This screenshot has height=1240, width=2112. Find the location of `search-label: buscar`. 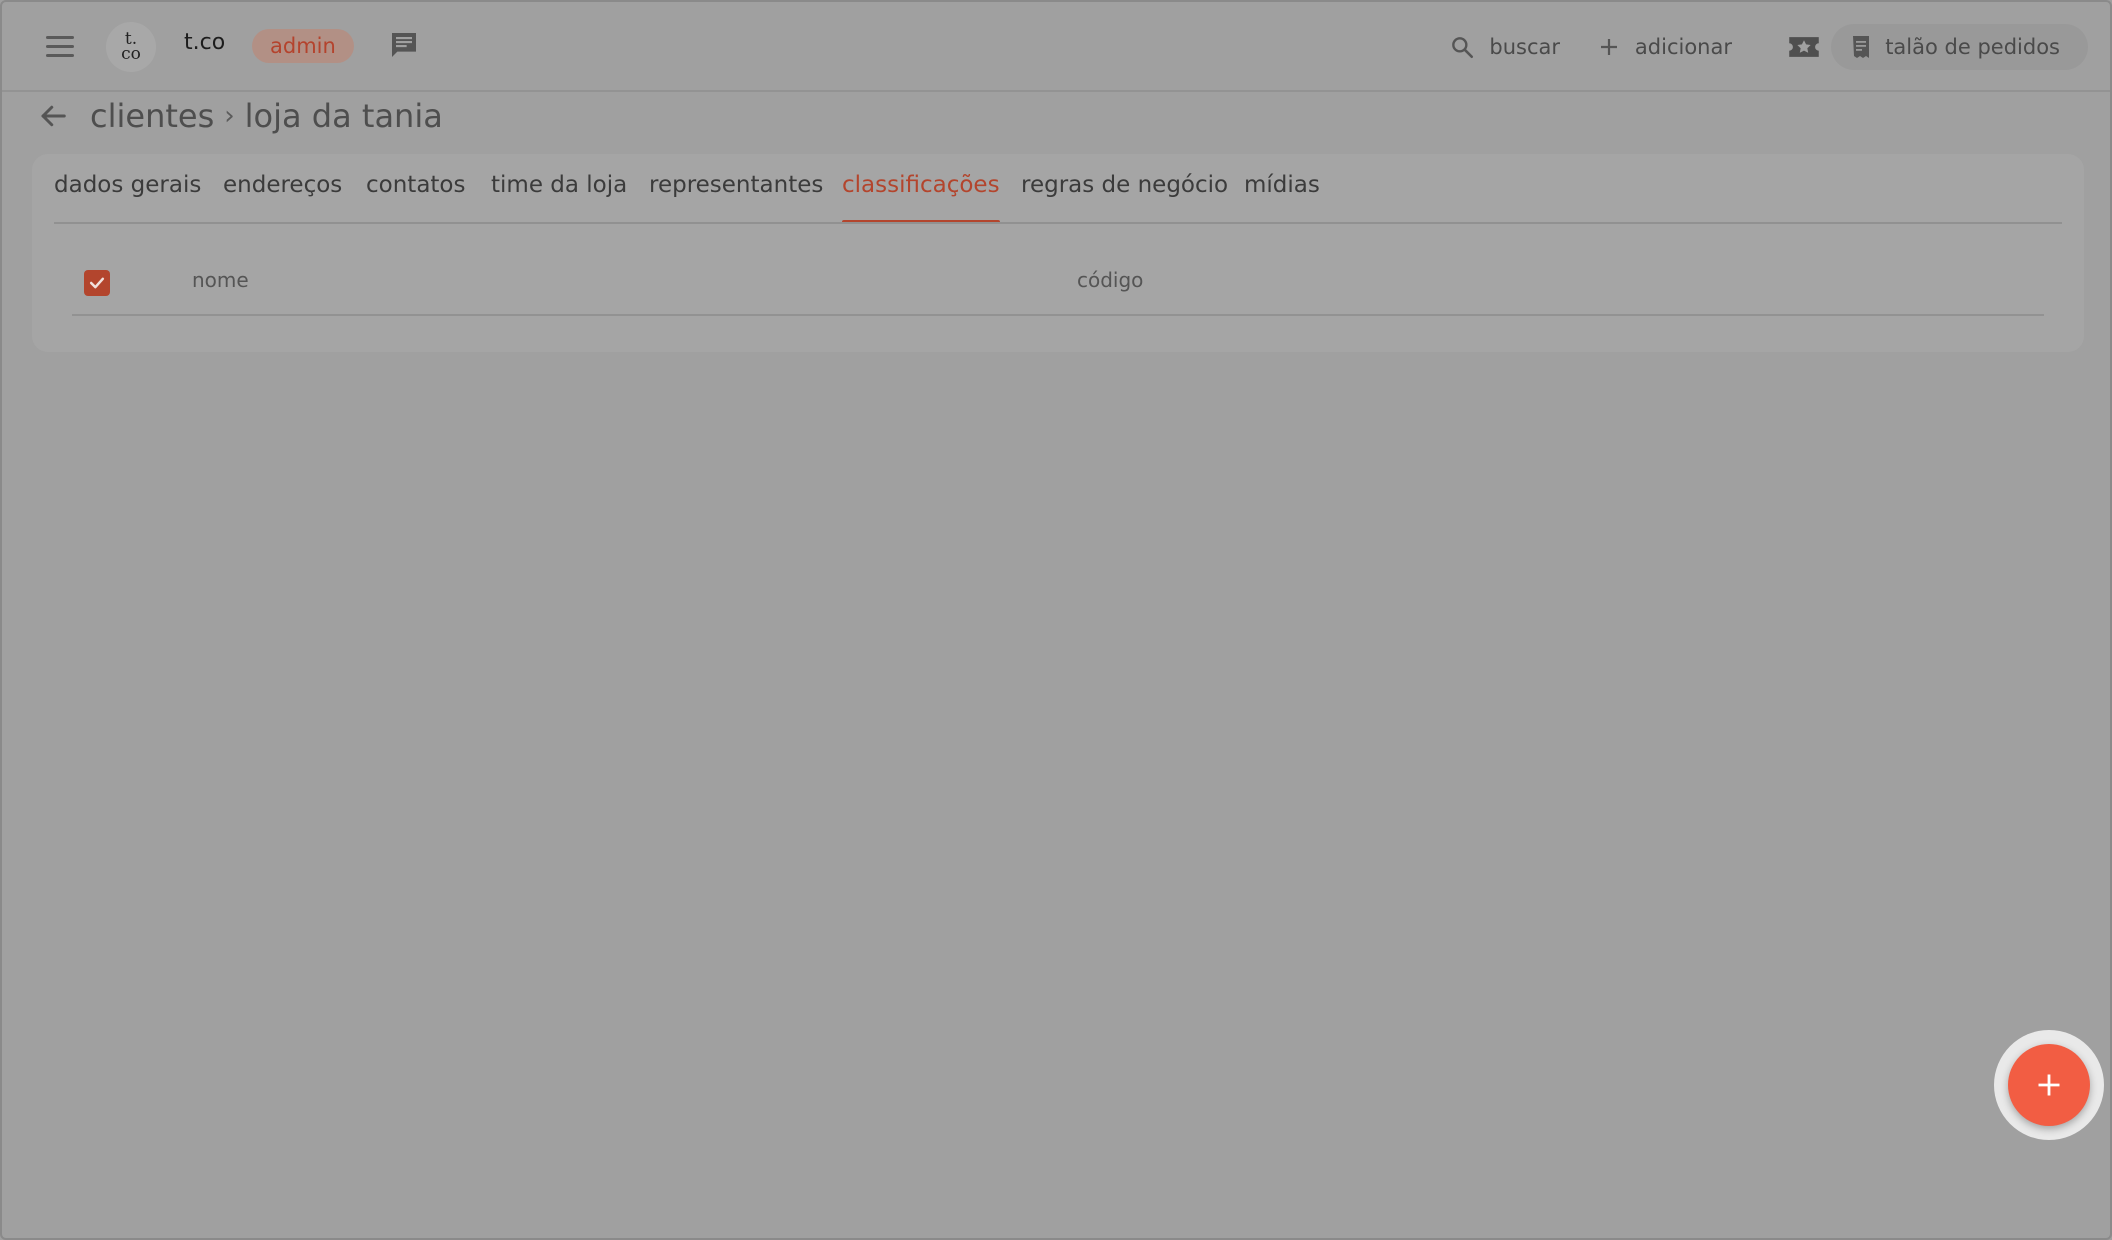

search-label: buscar is located at coordinates (1524, 47).